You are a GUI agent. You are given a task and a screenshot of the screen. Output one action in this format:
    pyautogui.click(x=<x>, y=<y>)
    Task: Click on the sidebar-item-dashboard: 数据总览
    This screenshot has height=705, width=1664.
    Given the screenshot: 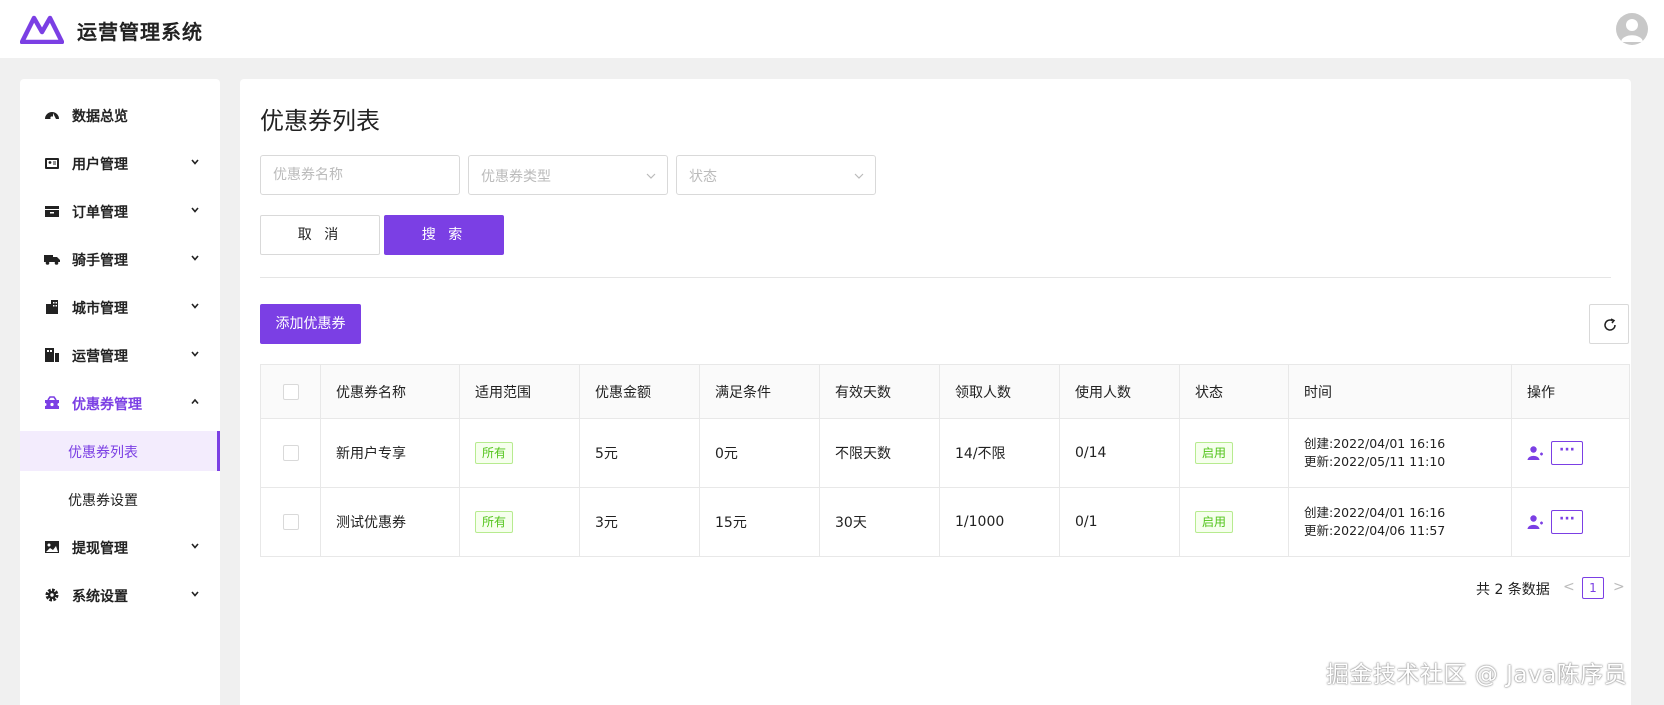 What is the action you would take?
    pyautogui.click(x=120, y=115)
    